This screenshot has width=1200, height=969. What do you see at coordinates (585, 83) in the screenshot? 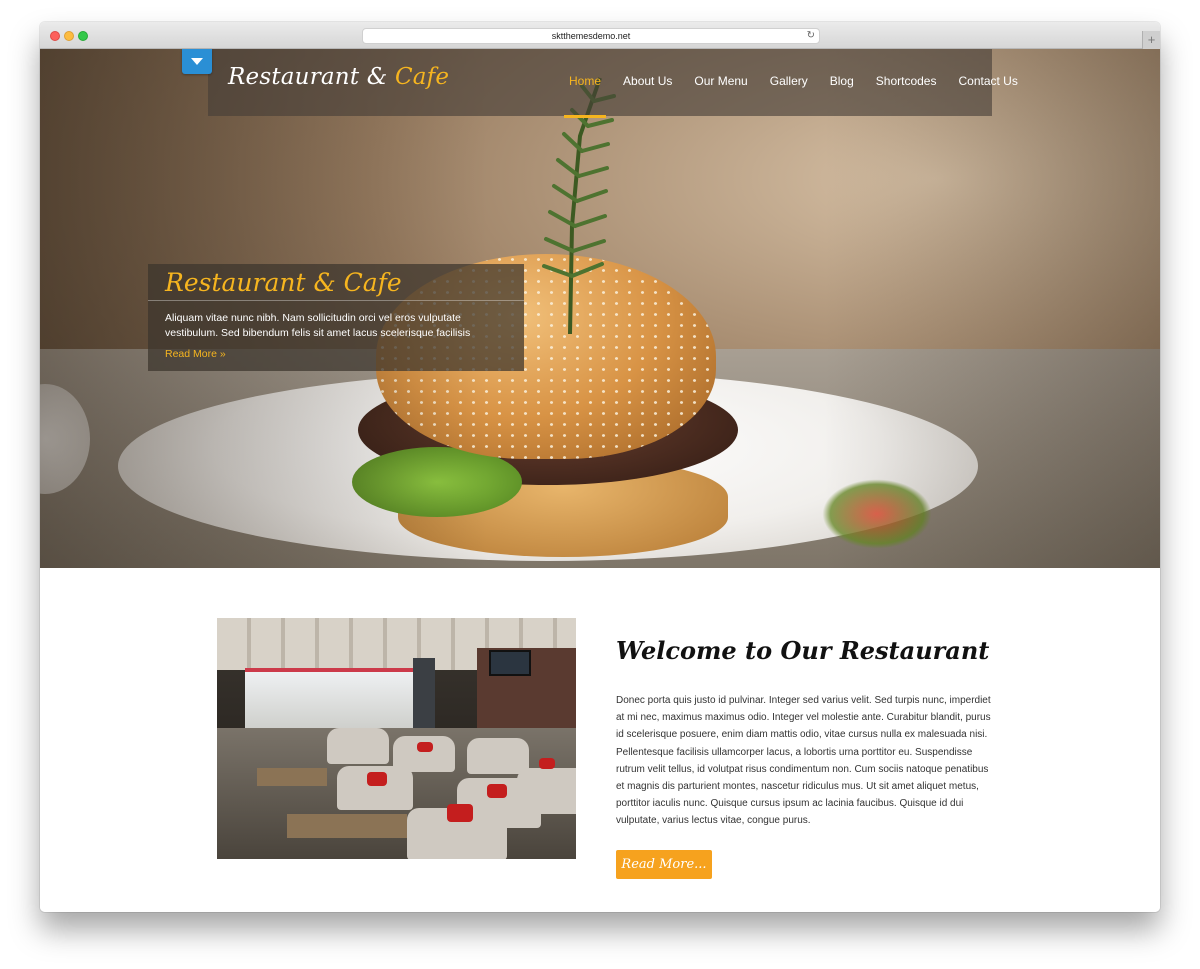
I see `nav-item-home: Home` at bounding box center [585, 83].